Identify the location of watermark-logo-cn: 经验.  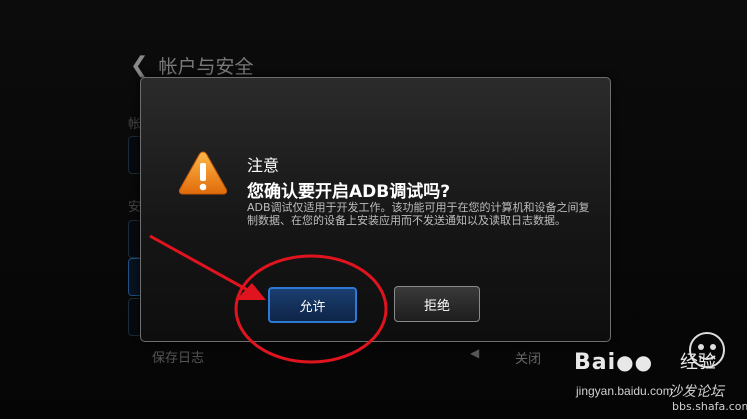
(698, 362).